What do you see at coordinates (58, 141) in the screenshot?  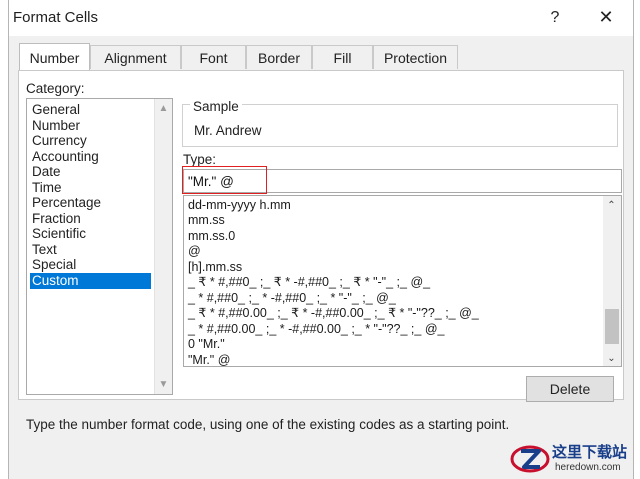 I see `category-item-currency: Currency` at bounding box center [58, 141].